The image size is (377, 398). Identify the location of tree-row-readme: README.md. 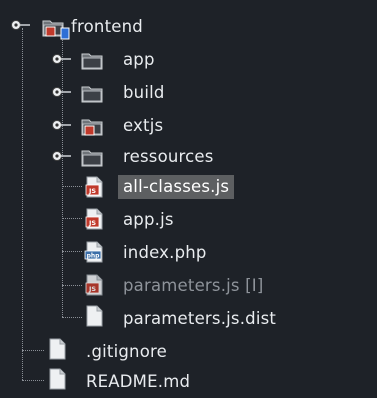
(188, 382).